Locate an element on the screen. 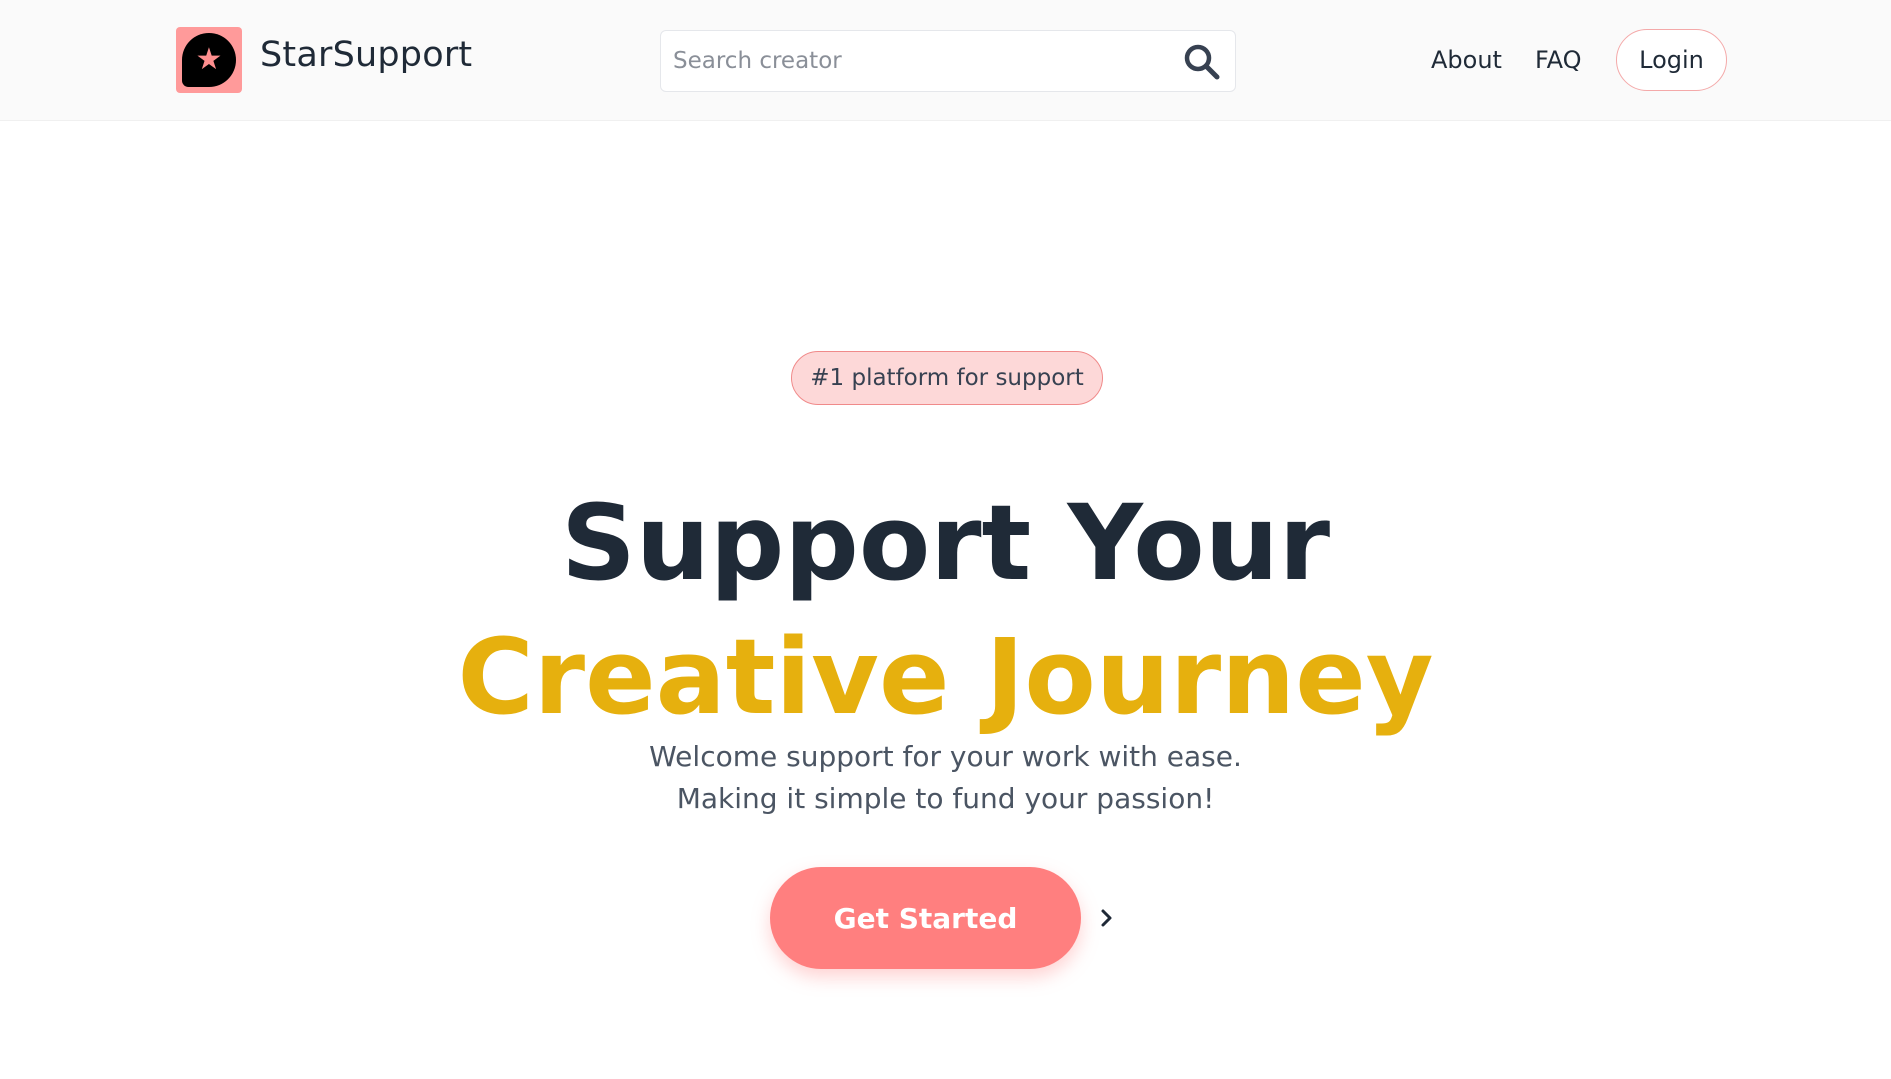  nav-about-link: About is located at coordinates (1466, 60).